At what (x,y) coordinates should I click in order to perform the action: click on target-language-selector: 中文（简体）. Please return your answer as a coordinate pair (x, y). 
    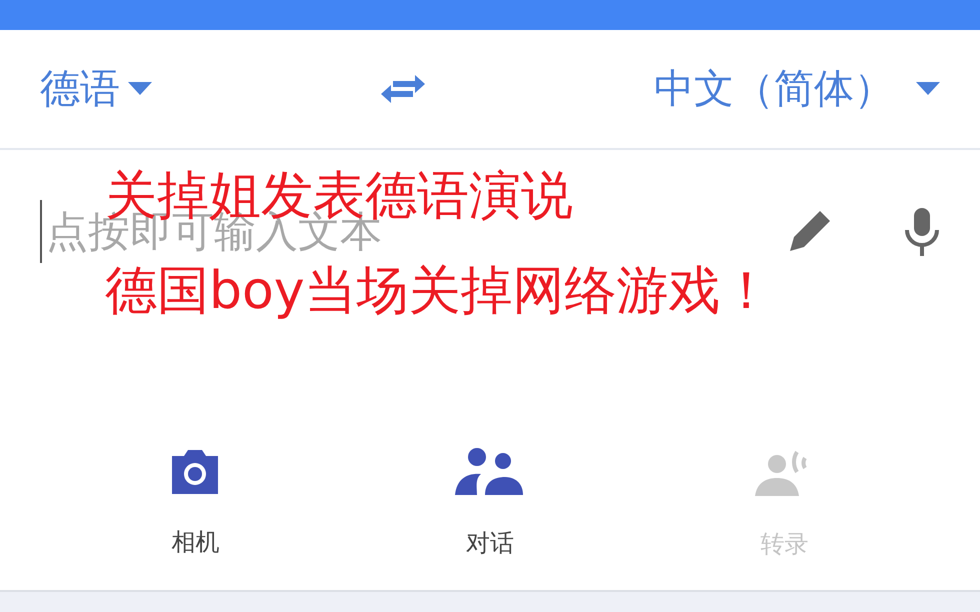
    Looking at the image, I should click on (797, 89).